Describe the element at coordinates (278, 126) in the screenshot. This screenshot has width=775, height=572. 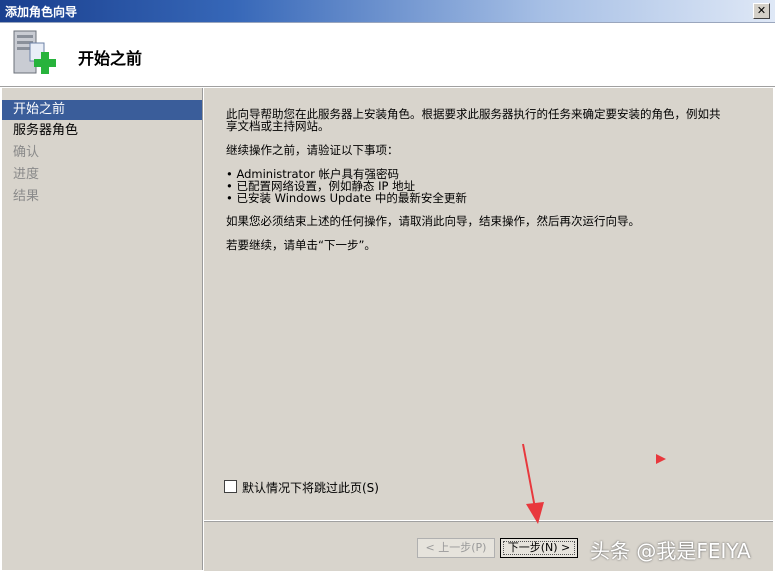
I see `intro-text-line2: 享文档或主持网站。` at that location.